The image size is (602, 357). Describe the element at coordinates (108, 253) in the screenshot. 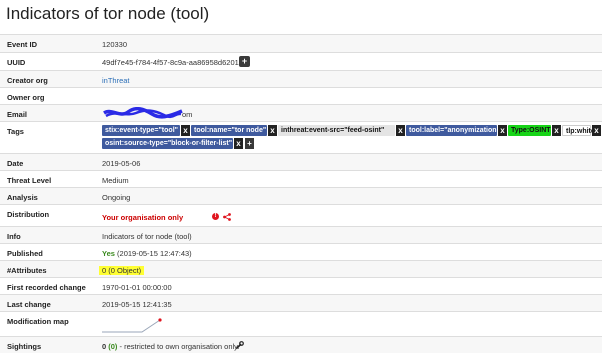

I see `published-status: Yes` at that location.